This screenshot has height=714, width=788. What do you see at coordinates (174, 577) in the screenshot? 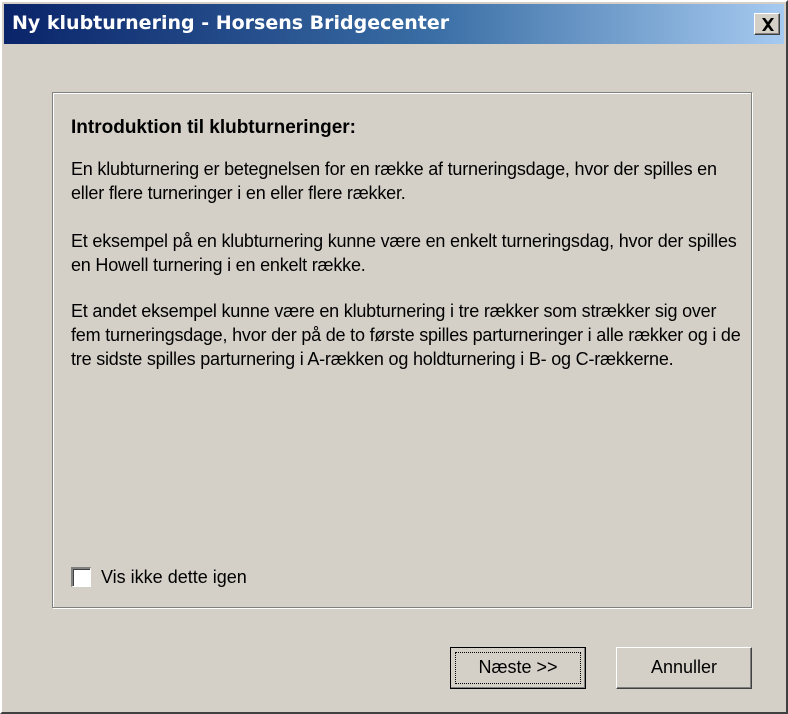
I see `dont-show-again-label: Vis ikke dette igen` at bounding box center [174, 577].